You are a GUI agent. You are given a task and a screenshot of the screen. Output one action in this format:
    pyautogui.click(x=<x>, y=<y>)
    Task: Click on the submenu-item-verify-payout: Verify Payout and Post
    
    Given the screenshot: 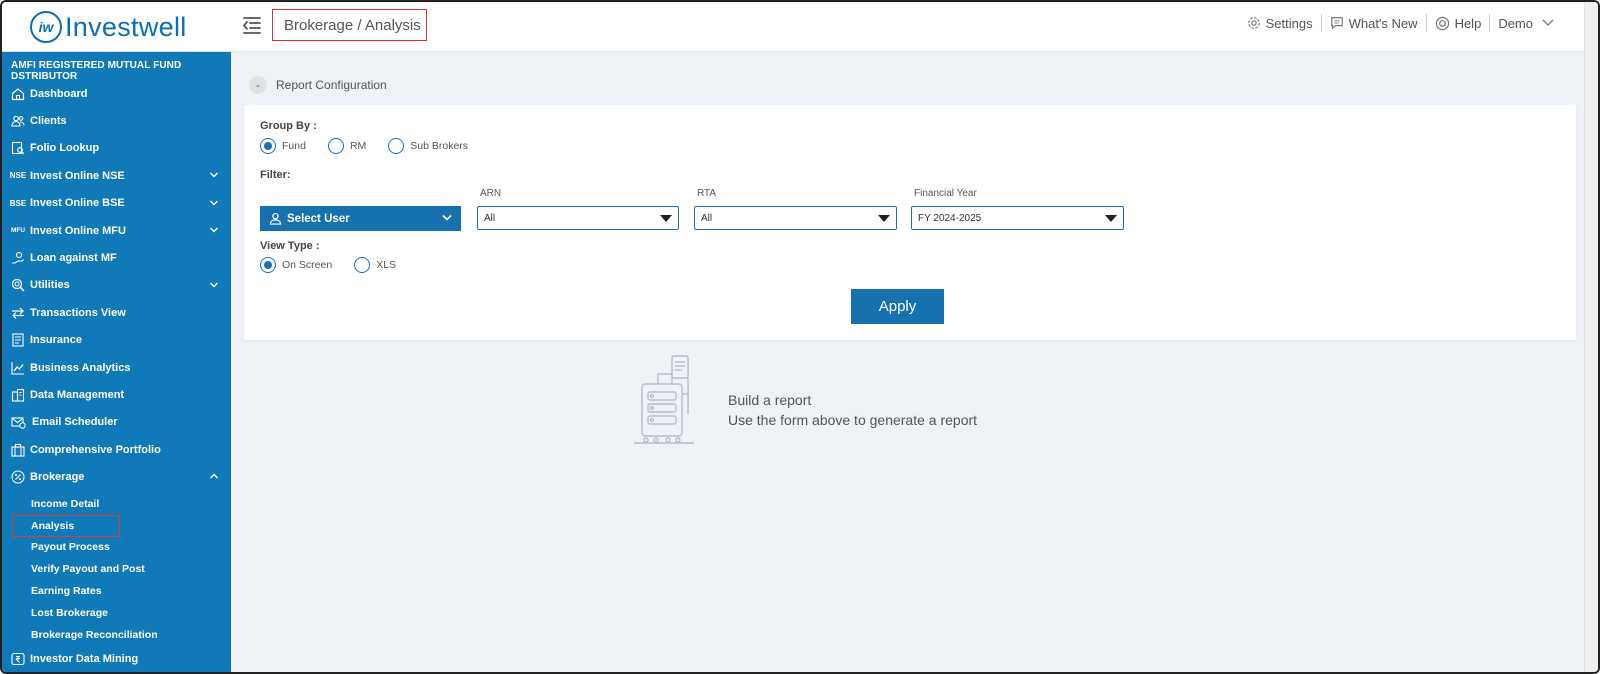 What is the action you would take?
    pyautogui.click(x=116, y=569)
    